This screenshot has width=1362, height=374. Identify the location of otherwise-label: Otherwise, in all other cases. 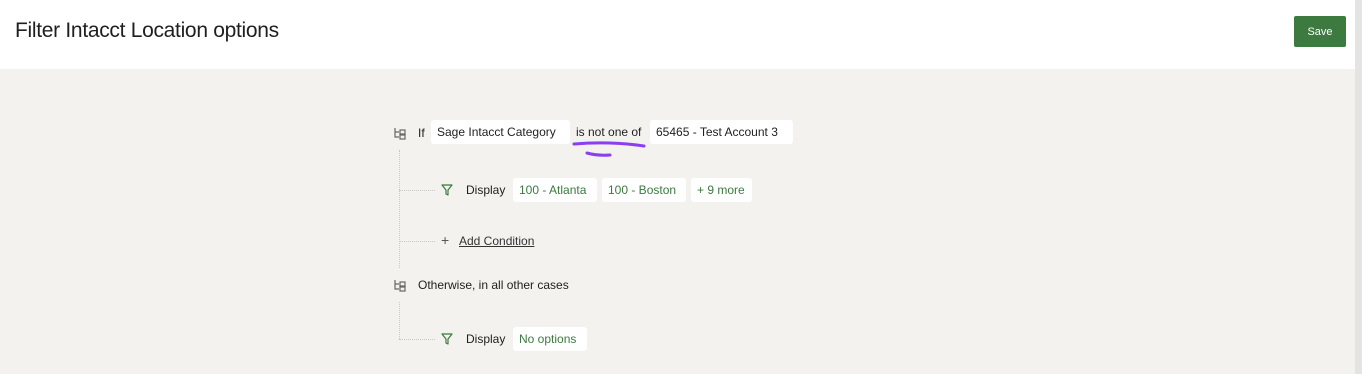
(493, 285).